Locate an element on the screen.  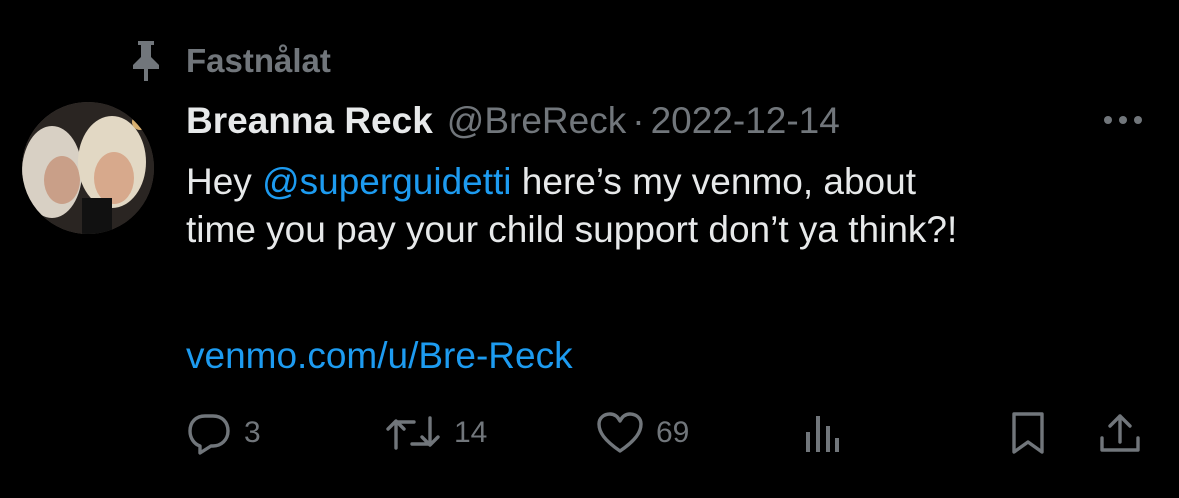
share-button is located at coordinates (1120, 433).